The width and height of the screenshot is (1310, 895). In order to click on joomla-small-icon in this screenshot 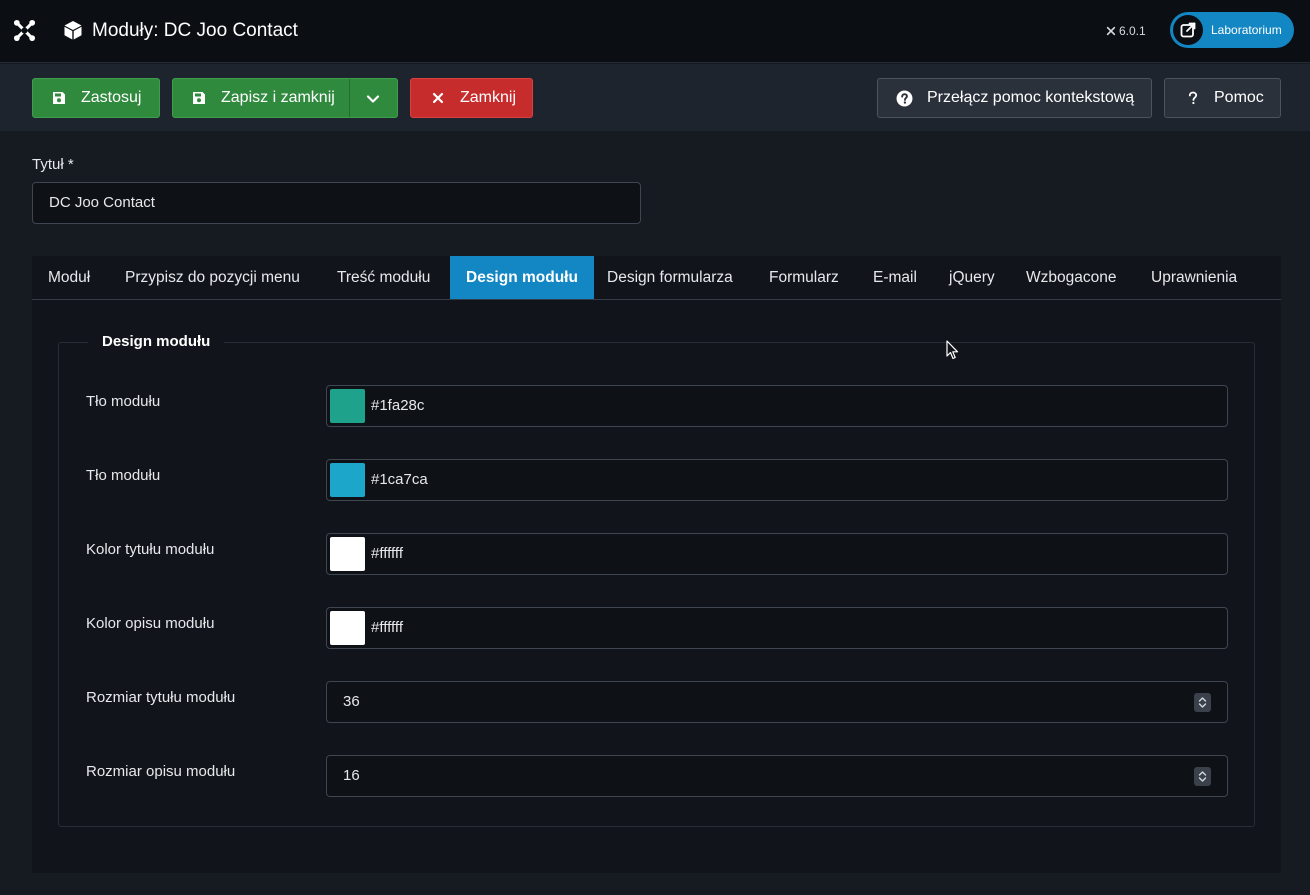, I will do `click(1111, 31)`.